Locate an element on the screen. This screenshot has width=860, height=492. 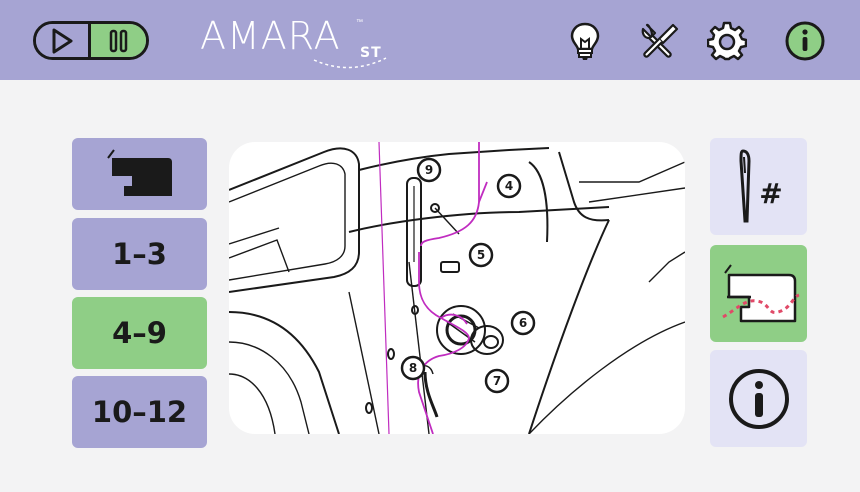
left-nav-machine is located at coordinates (139, 174).